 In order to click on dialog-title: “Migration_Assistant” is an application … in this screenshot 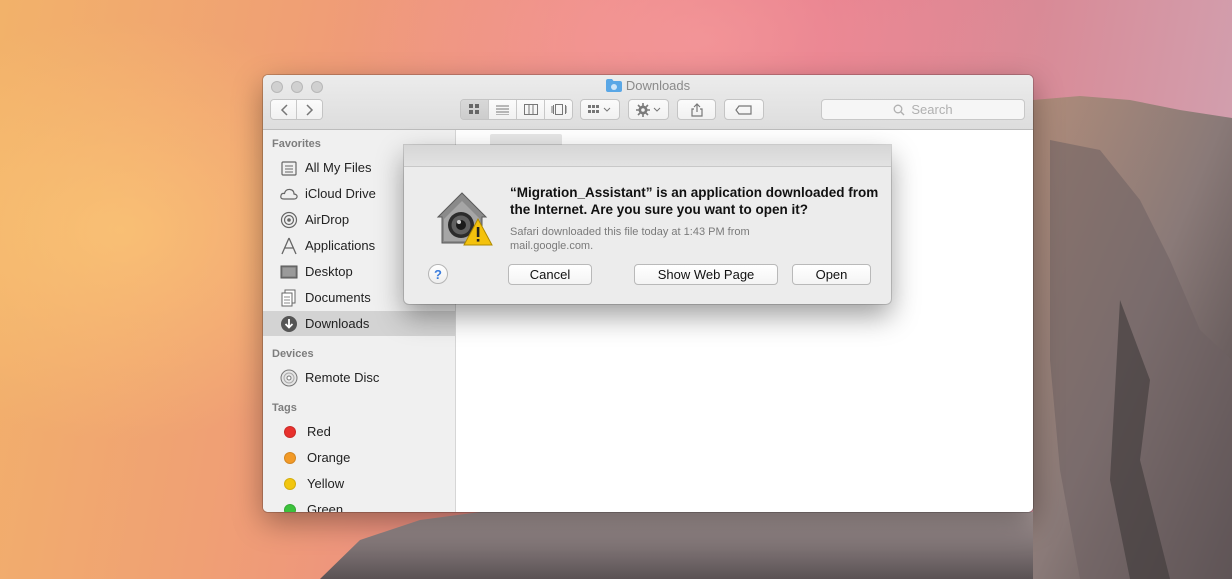, I will do `click(694, 201)`.